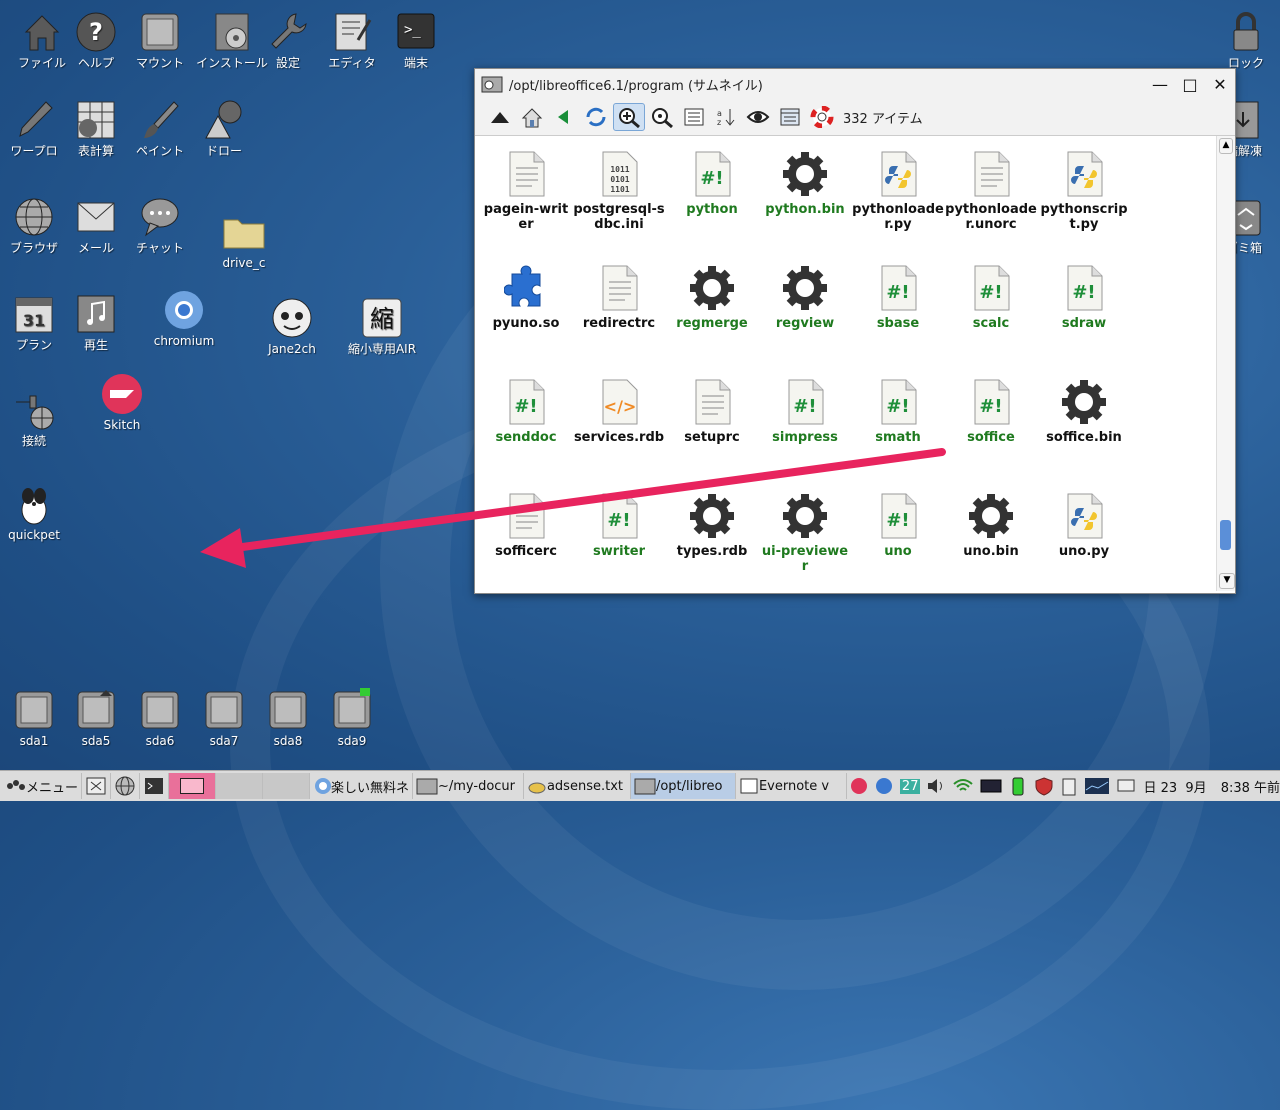 Image resolution: width=1280 pixels, height=1110 pixels. What do you see at coordinates (963, 786) in the screenshot?
I see `wifi-icon` at bounding box center [963, 786].